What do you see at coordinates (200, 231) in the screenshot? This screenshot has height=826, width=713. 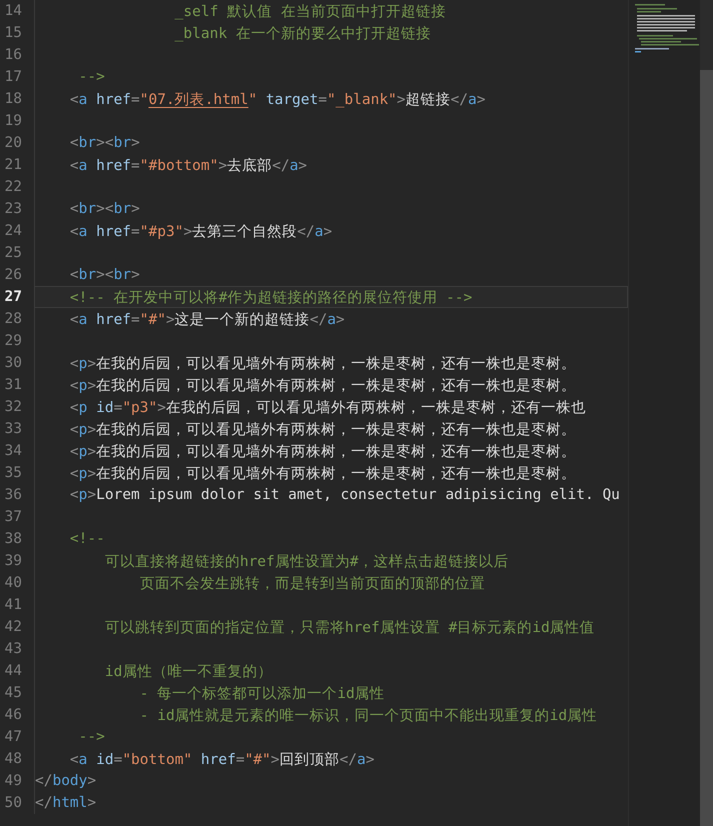 I see `code-line: <a href="#p3">去第三个自然段</a>` at bounding box center [200, 231].